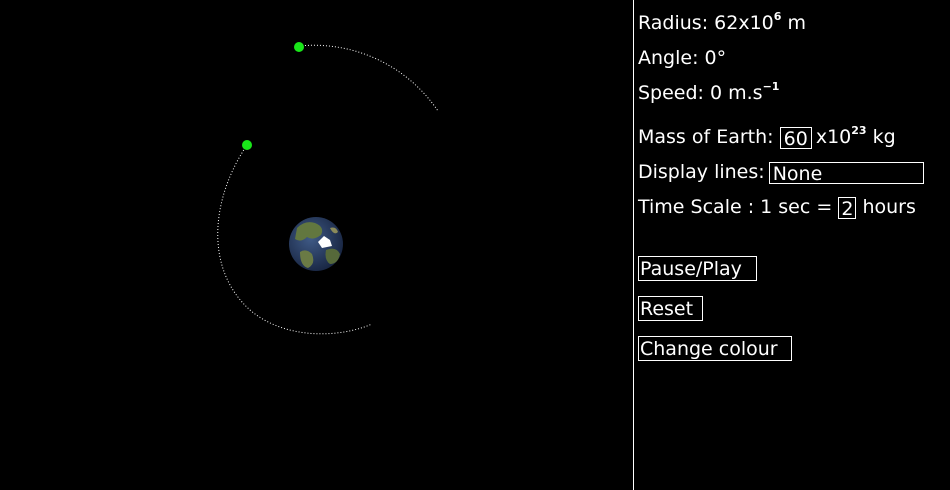 Image resolution: width=950 pixels, height=490 pixels. Describe the element at coordinates (735, 207) in the screenshot. I see `time-scale-label: Time Scale : 1 sec =` at that location.